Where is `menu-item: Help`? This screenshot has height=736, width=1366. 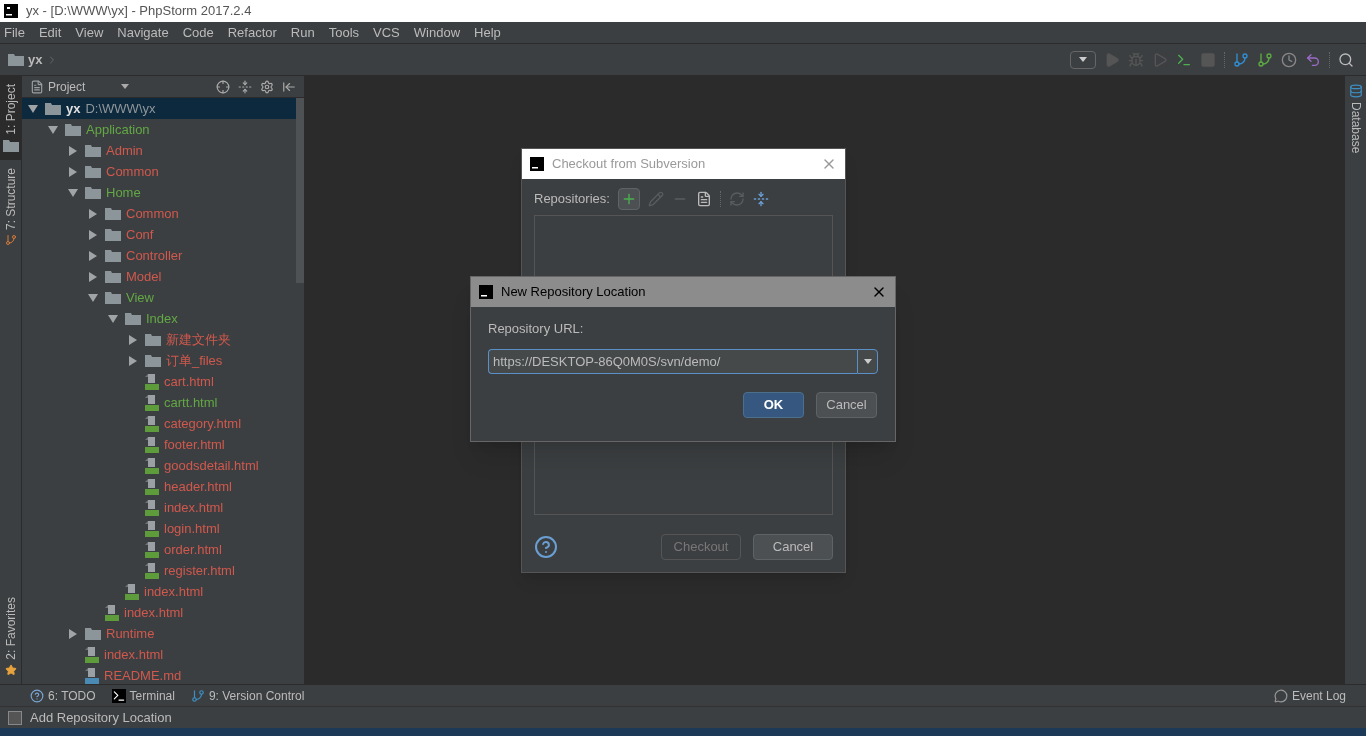
menu-item: Help is located at coordinates (487, 32).